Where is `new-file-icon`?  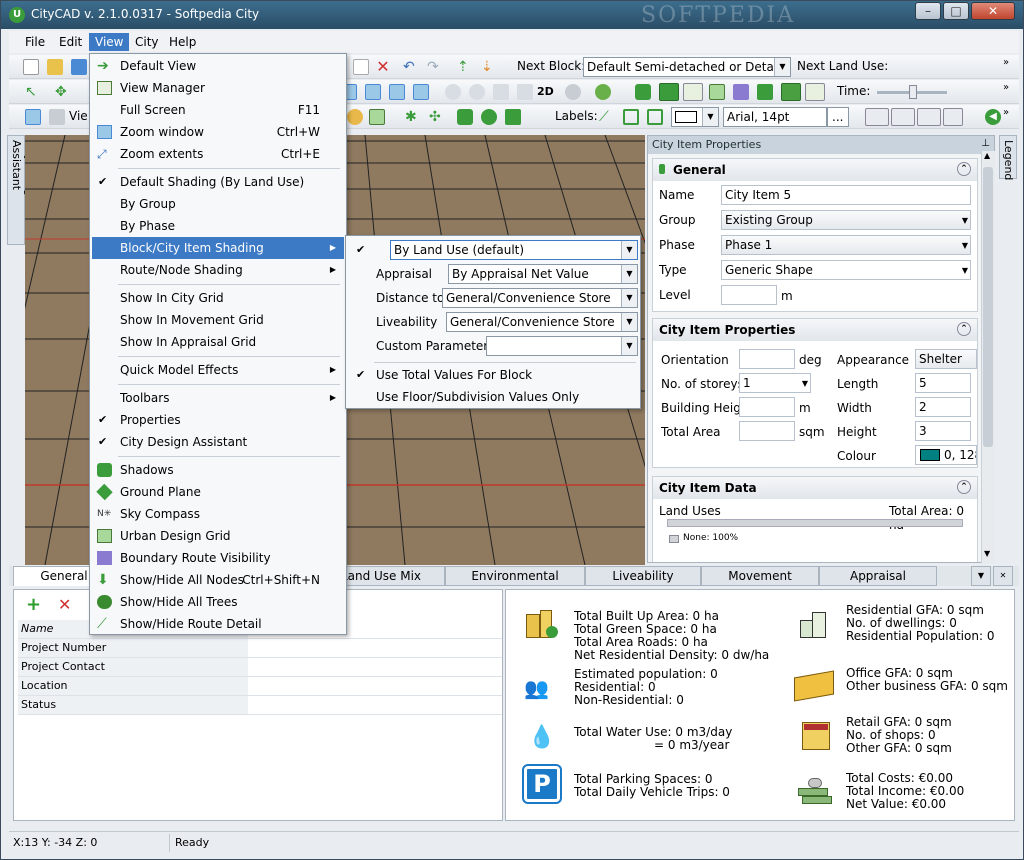 new-file-icon is located at coordinates (31, 67).